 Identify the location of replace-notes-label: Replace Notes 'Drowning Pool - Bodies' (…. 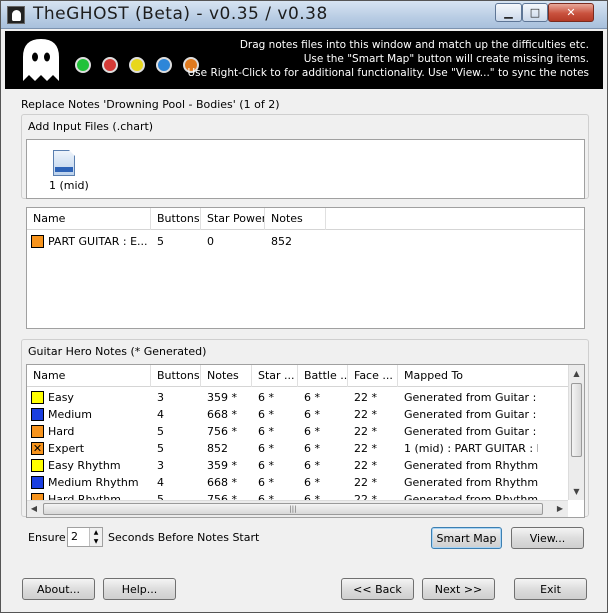
(150, 104).